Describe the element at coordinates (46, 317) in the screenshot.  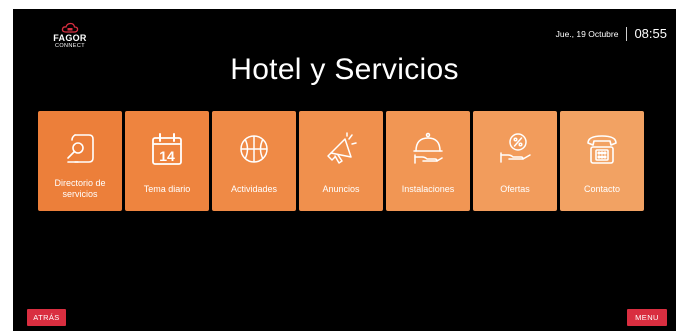
I see `back-button: ATRÁS` at that location.